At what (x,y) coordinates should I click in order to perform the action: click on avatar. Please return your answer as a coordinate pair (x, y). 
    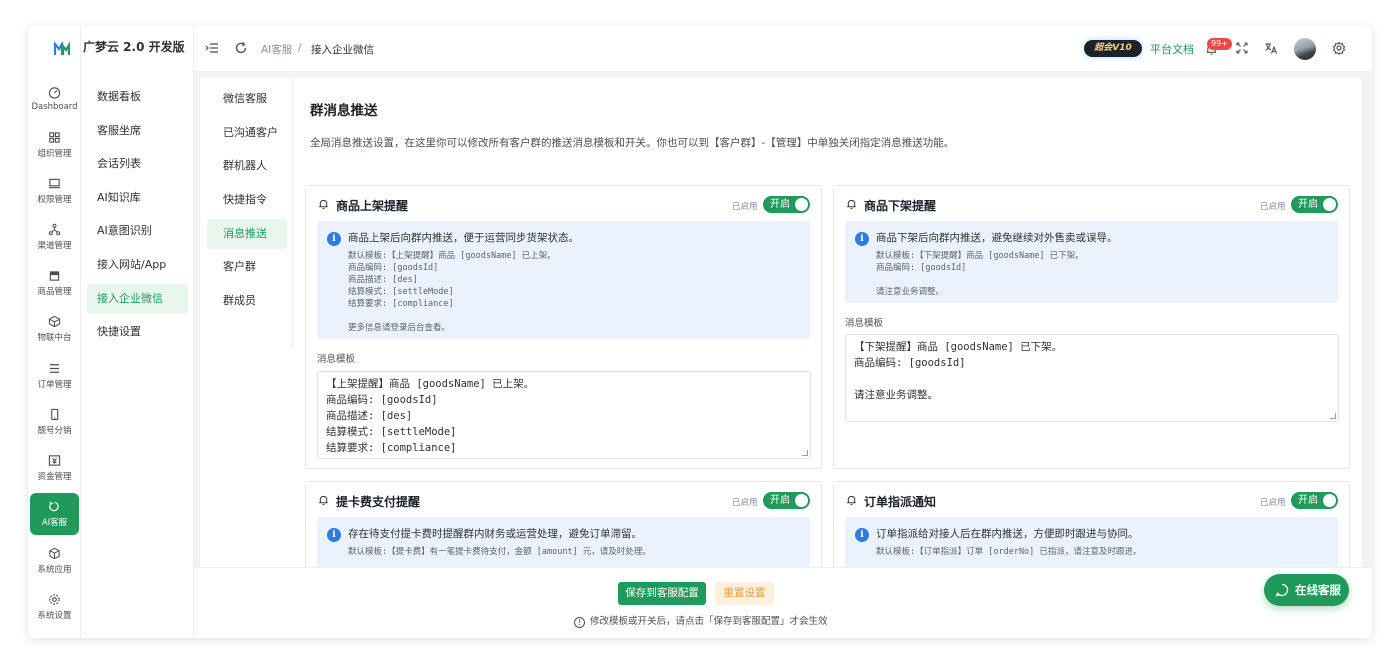
    Looking at the image, I should click on (1305, 49).